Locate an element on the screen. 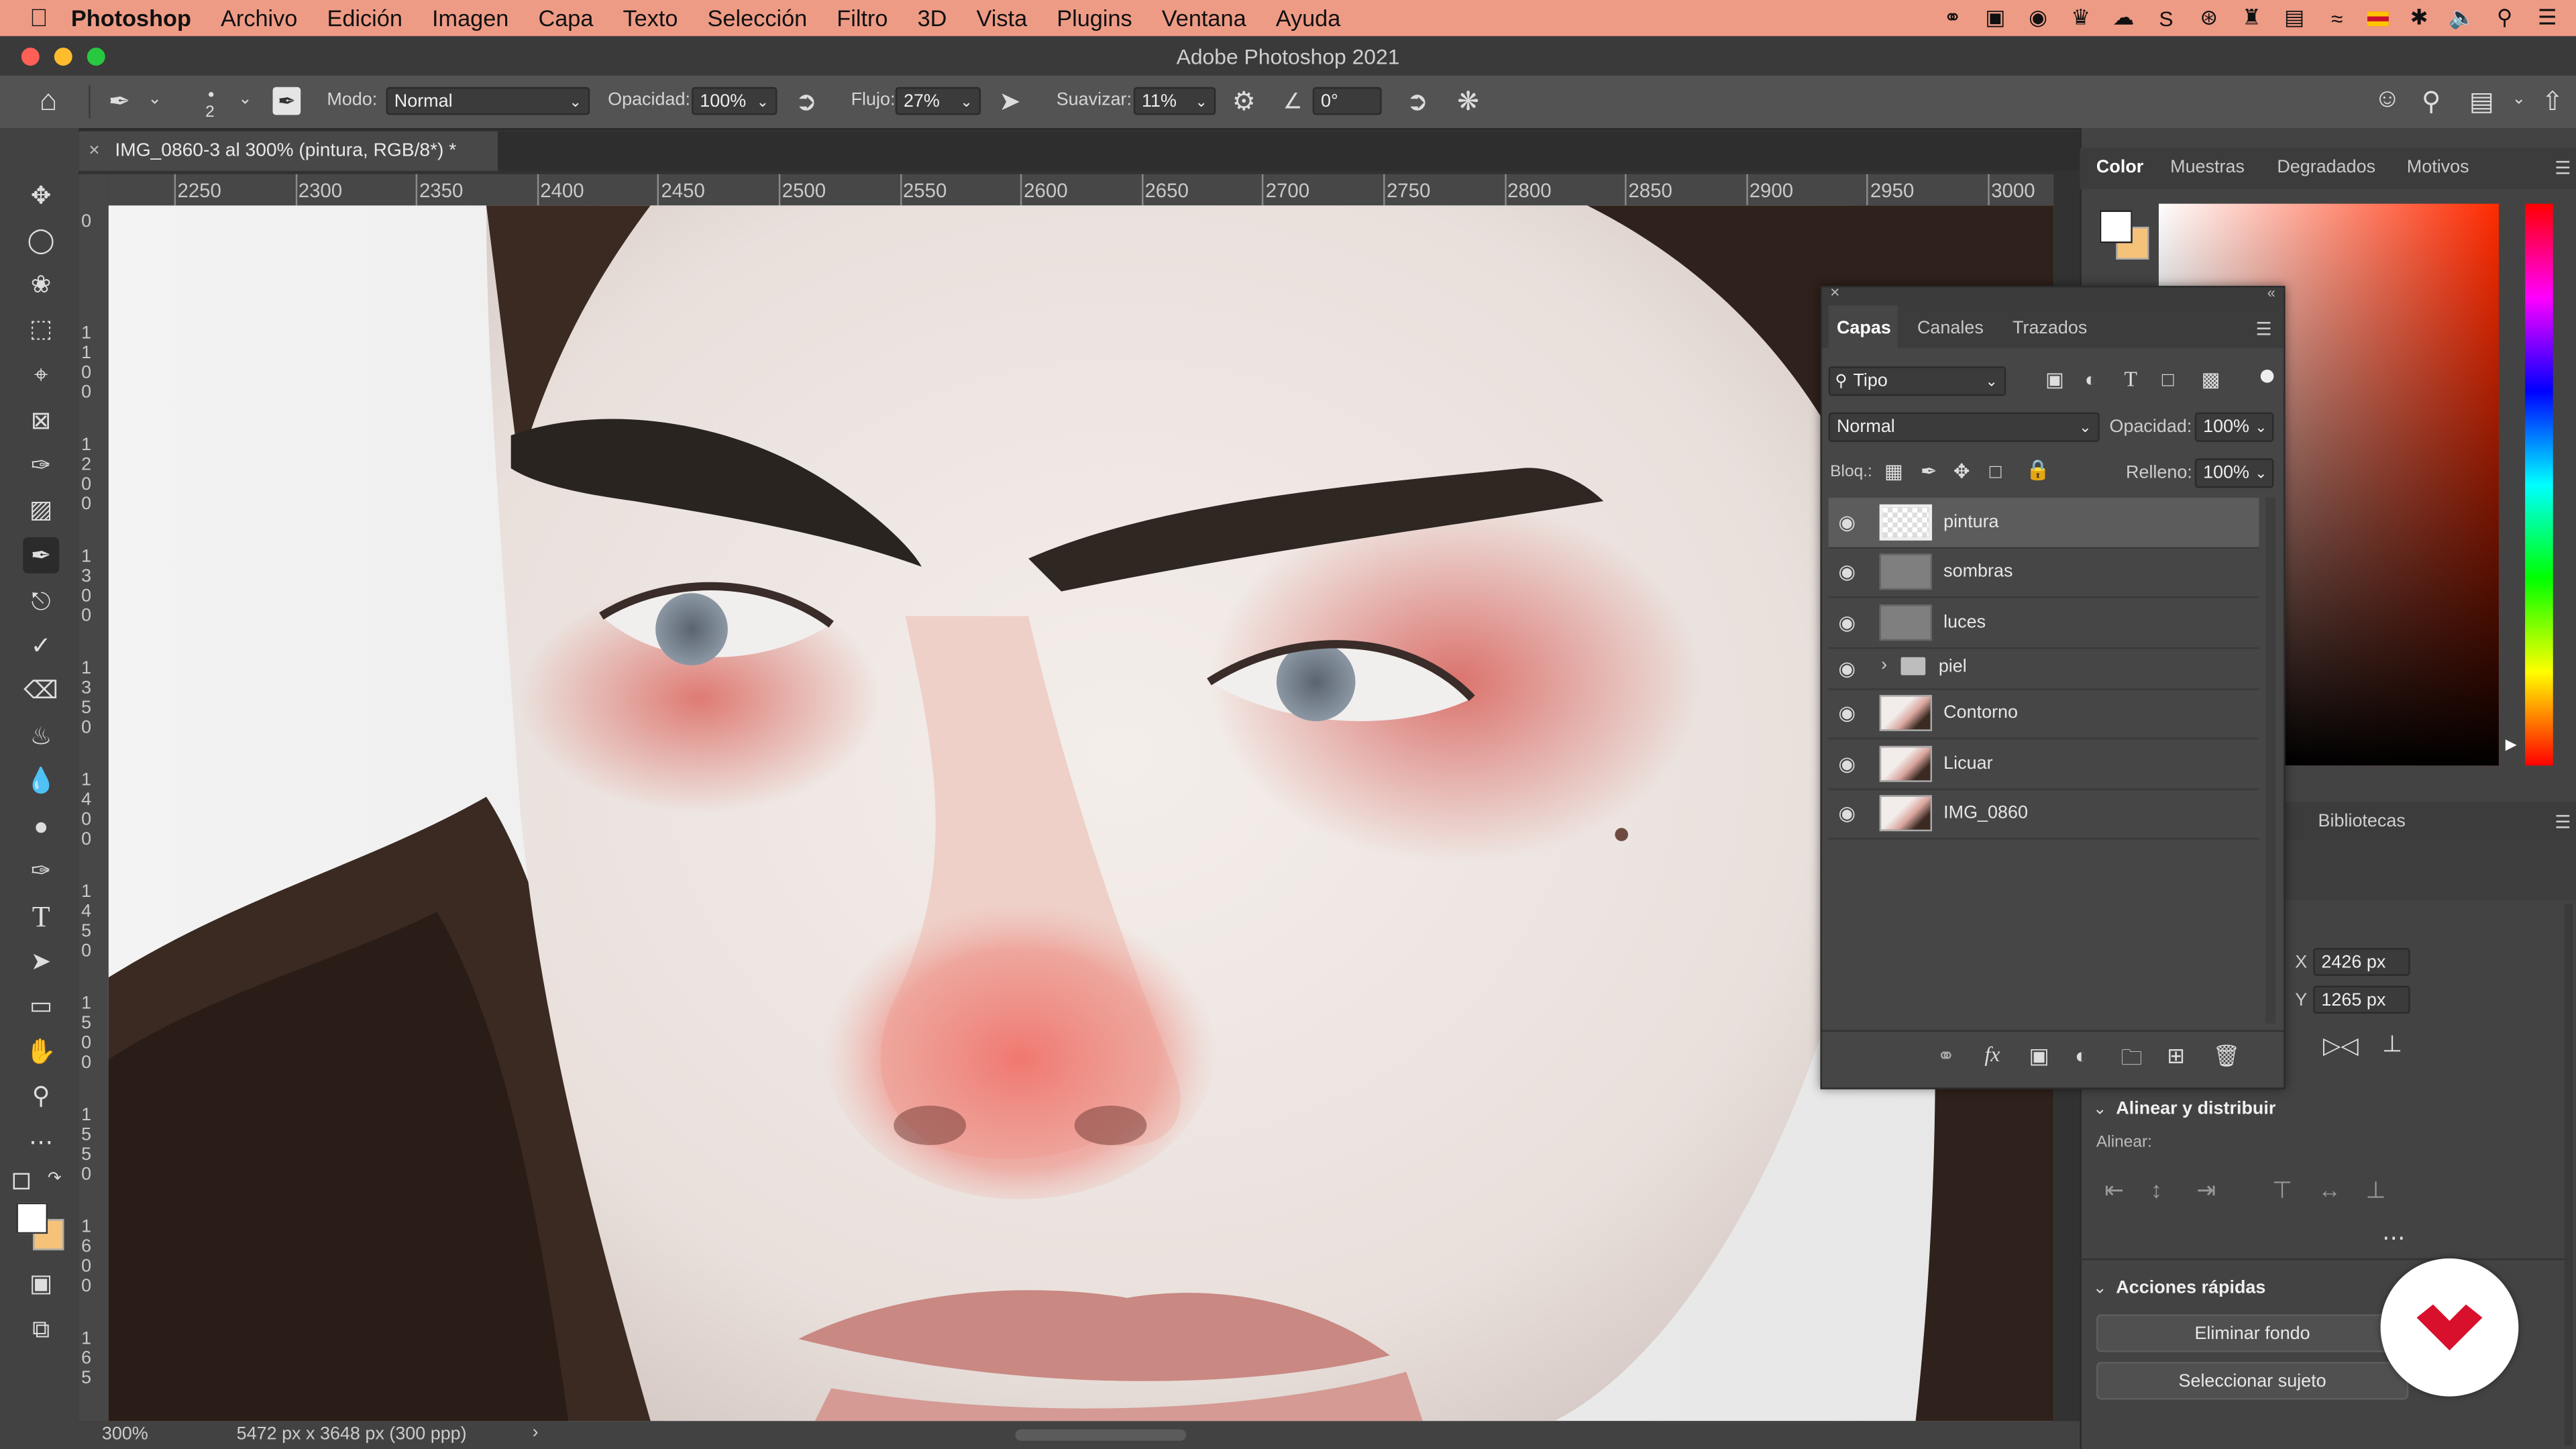 This screenshot has height=1449, width=2576. menu-edicion: Edición is located at coordinates (364, 18).